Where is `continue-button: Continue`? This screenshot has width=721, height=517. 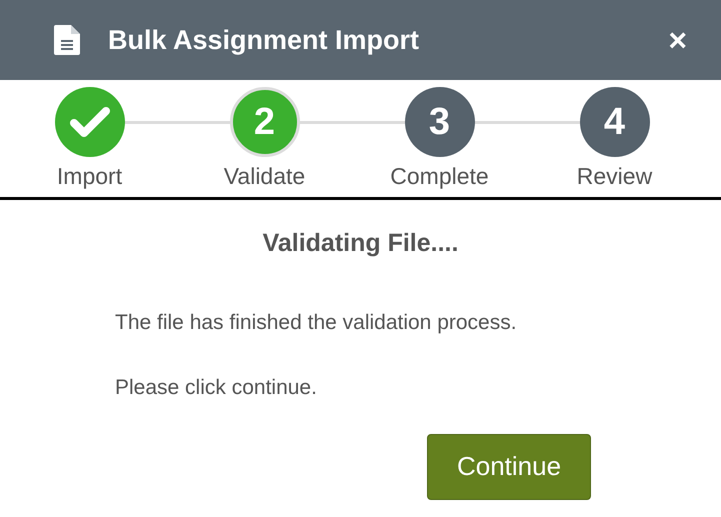
continue-button: Continue is located at coordinates (509, 467).